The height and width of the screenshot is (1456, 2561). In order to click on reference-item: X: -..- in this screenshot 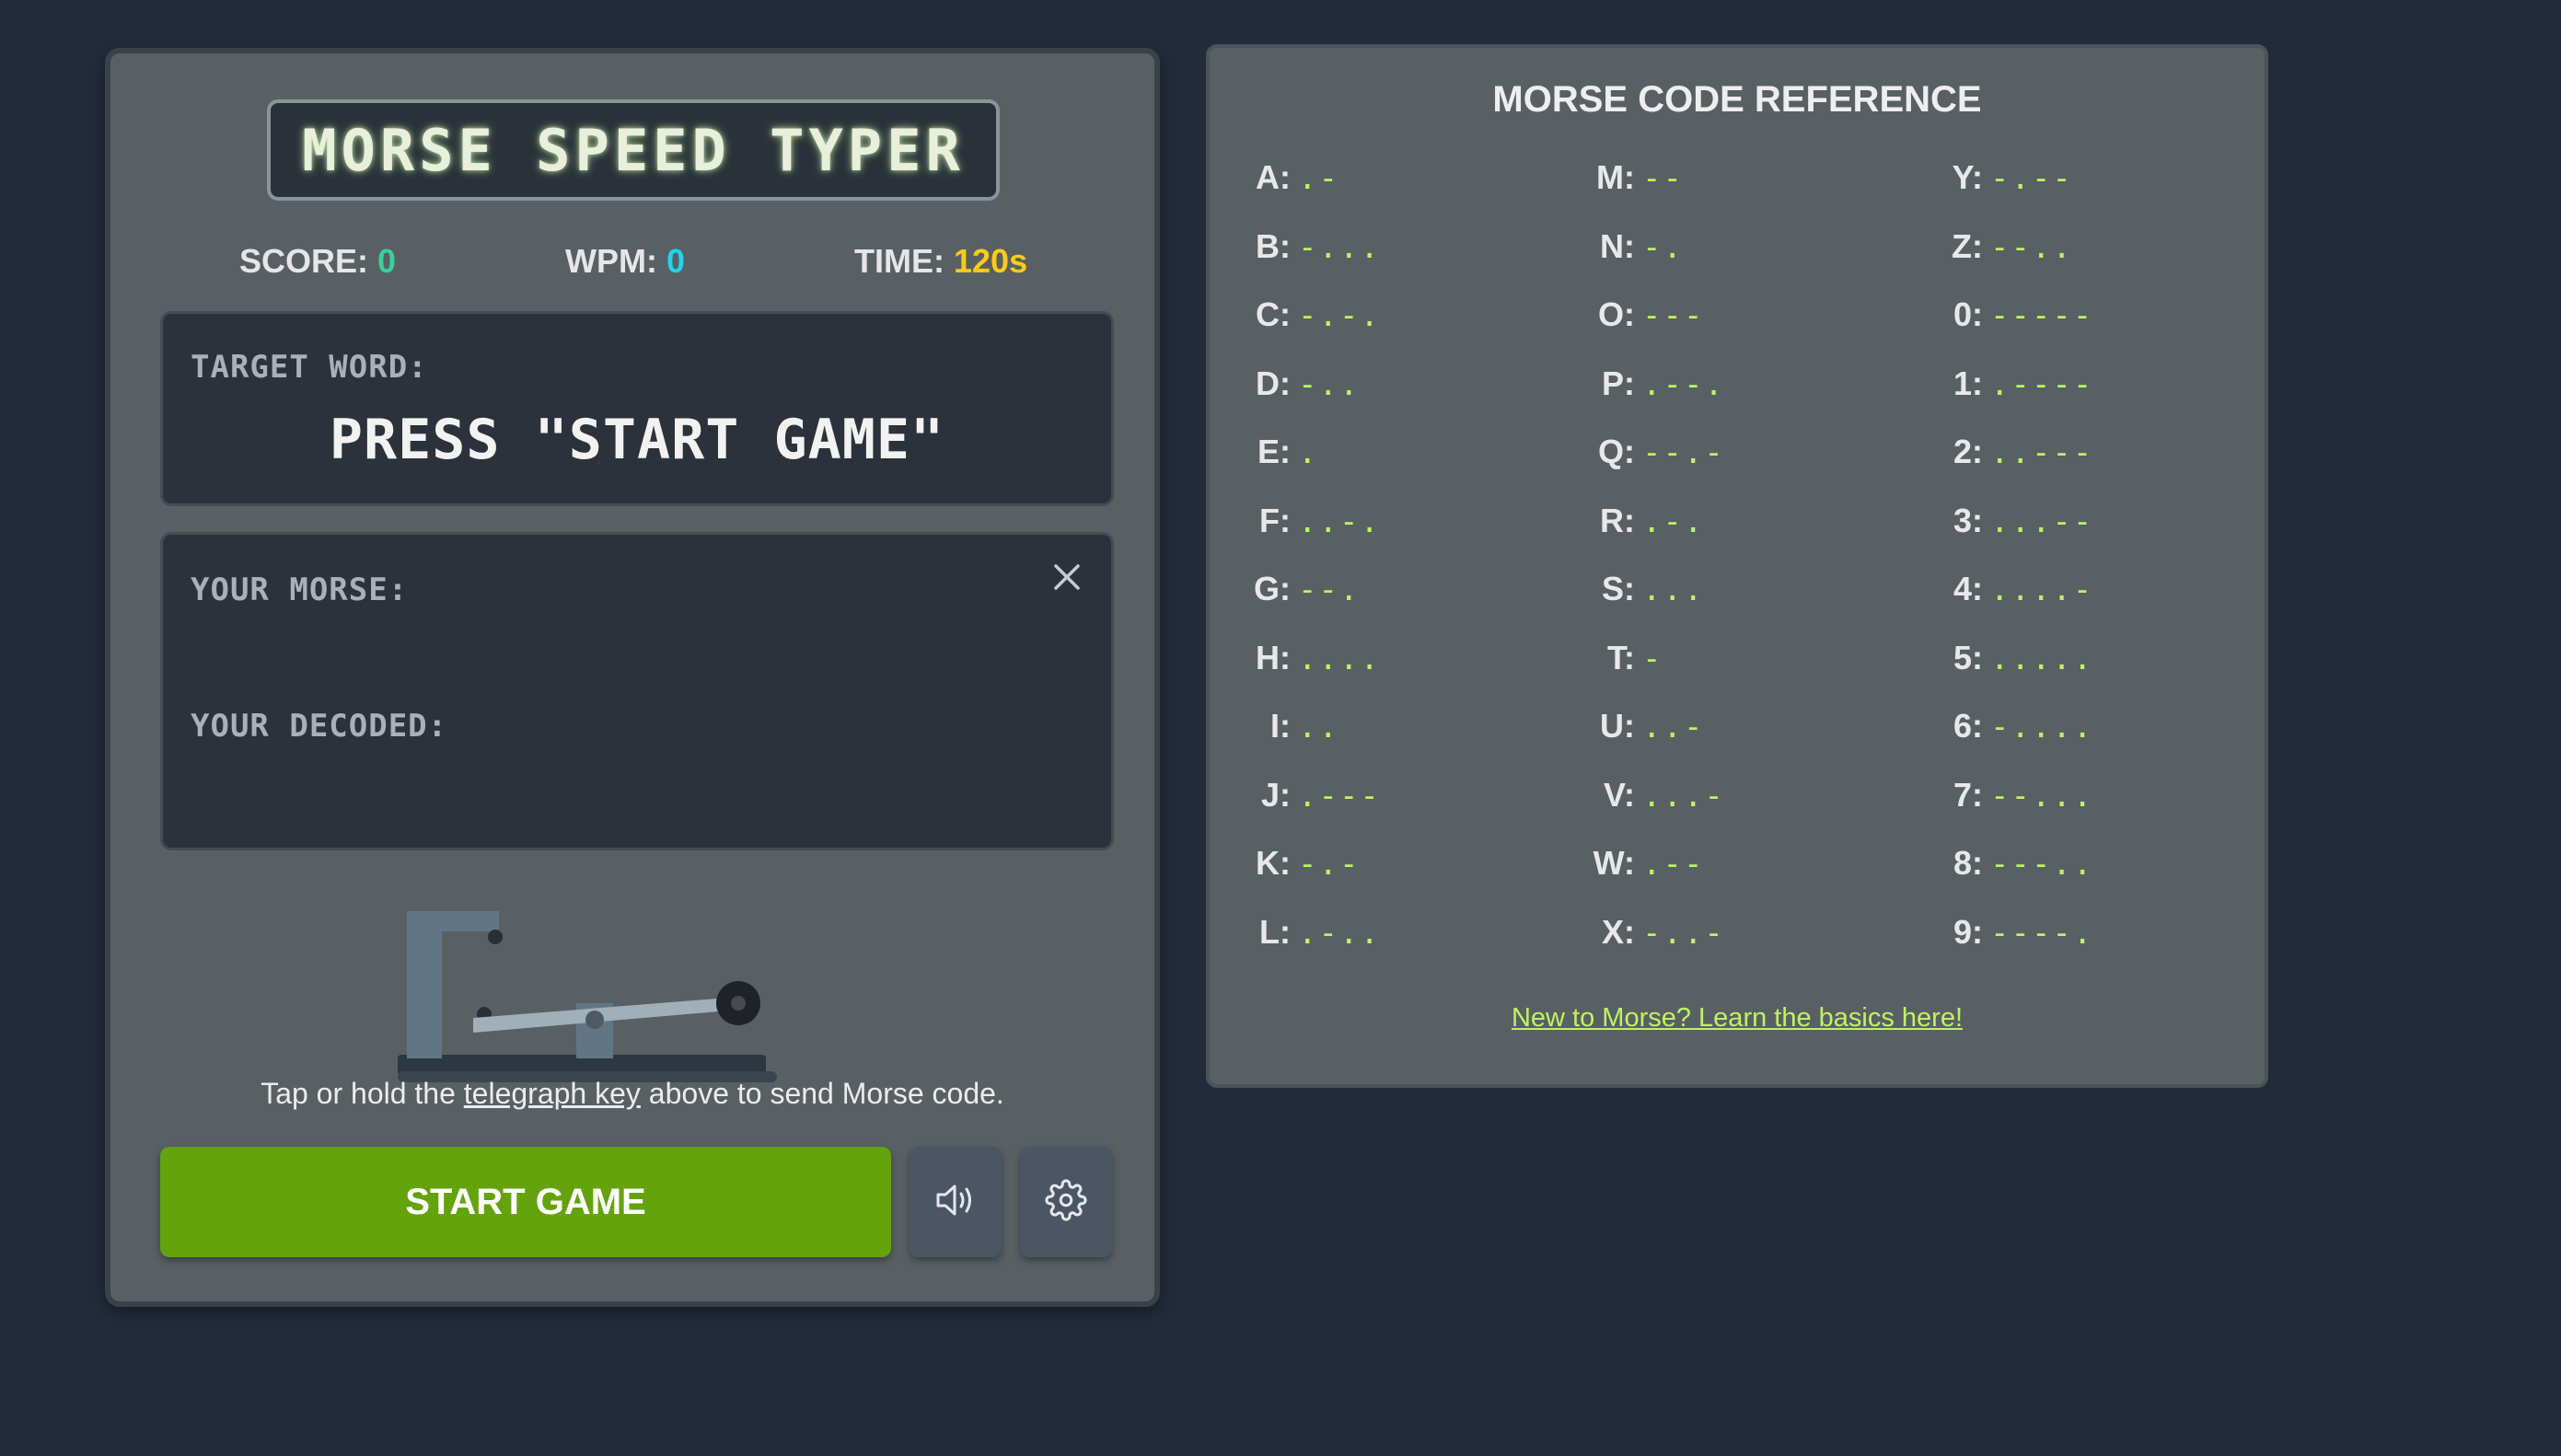, I will do `click(1658, 936)`.